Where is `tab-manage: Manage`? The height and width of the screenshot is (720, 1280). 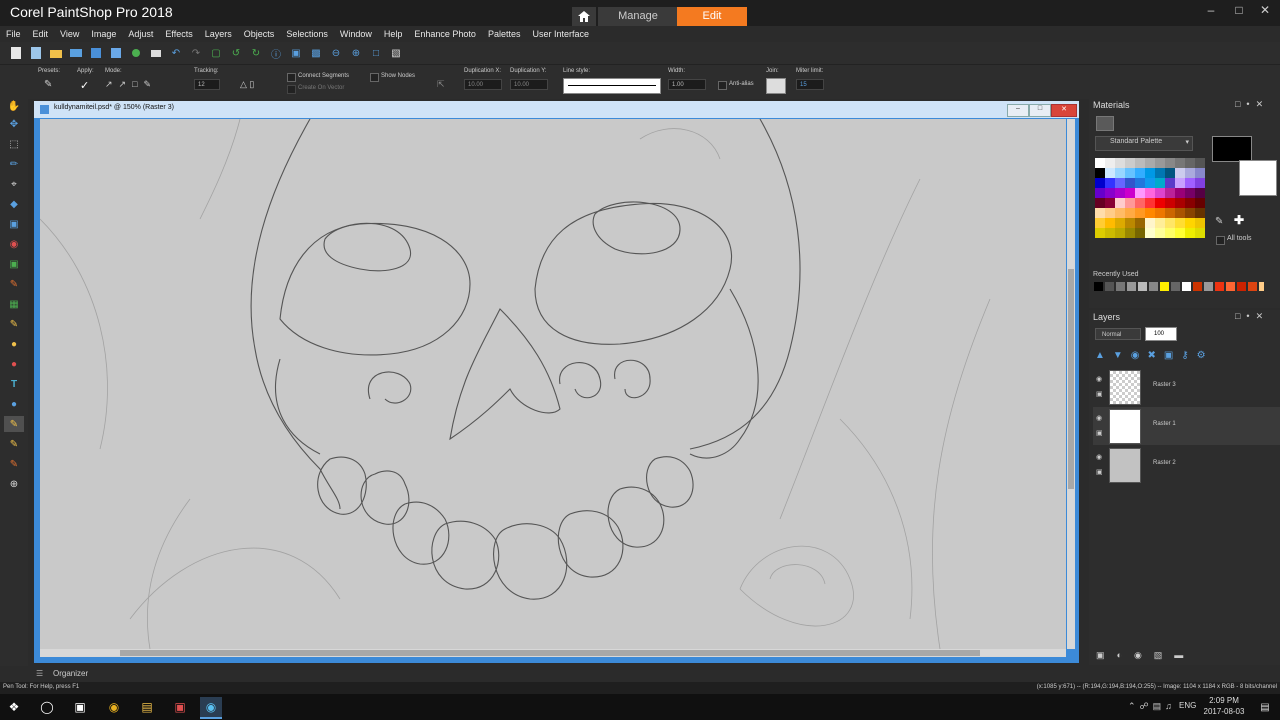
tab-manage: Manage is located at coordinates (638, 16).